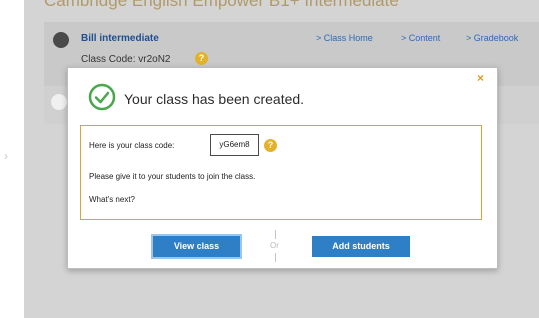 The width and height of the screenshot is (539, 318). Describe the element at coordinates (480, 78) in the screenshot. I see `close-icon: ×` at that location.